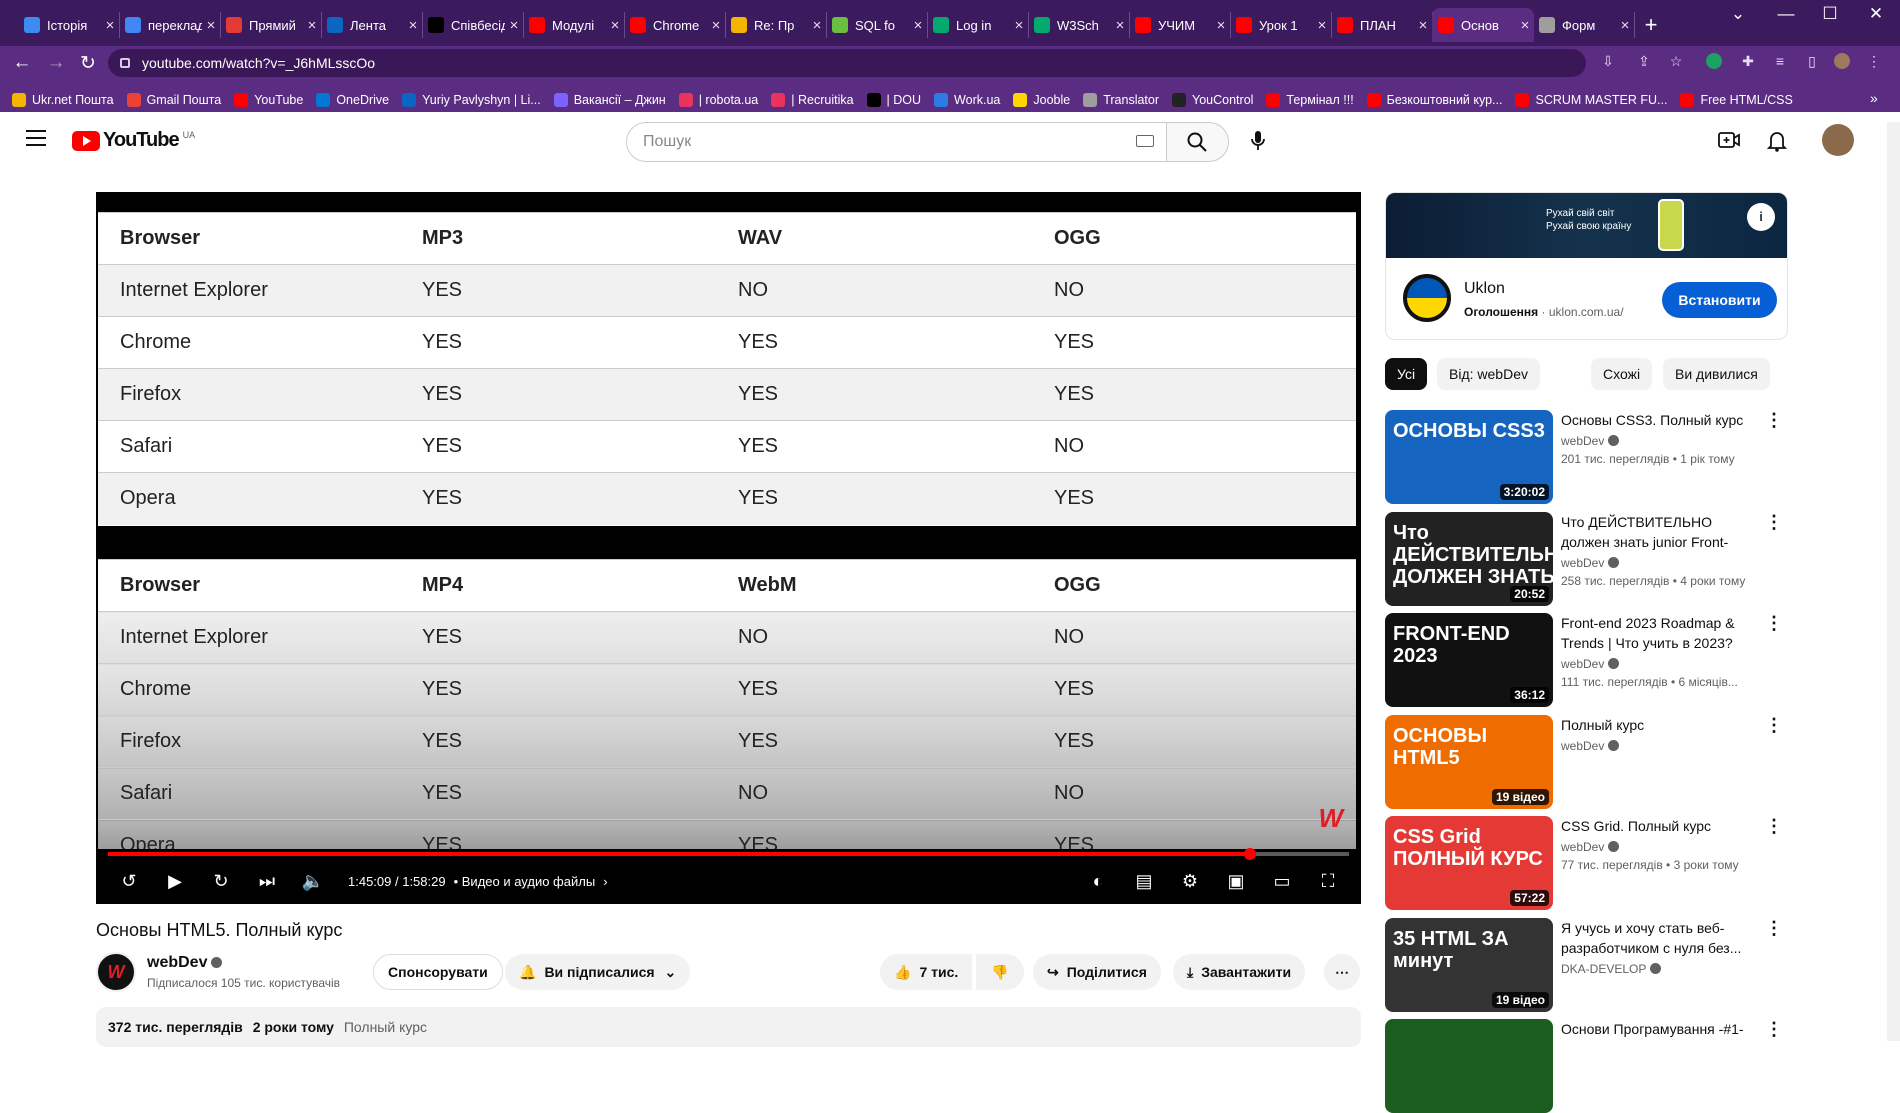 The height and width of the screenshot is (1113, 1900). What do you see at coordinates (1469, 761) in the screenshot?
I see `video-thumbnail: ОСНОВЫ HTML5 19 відео` at bounding box center [1469, 761].